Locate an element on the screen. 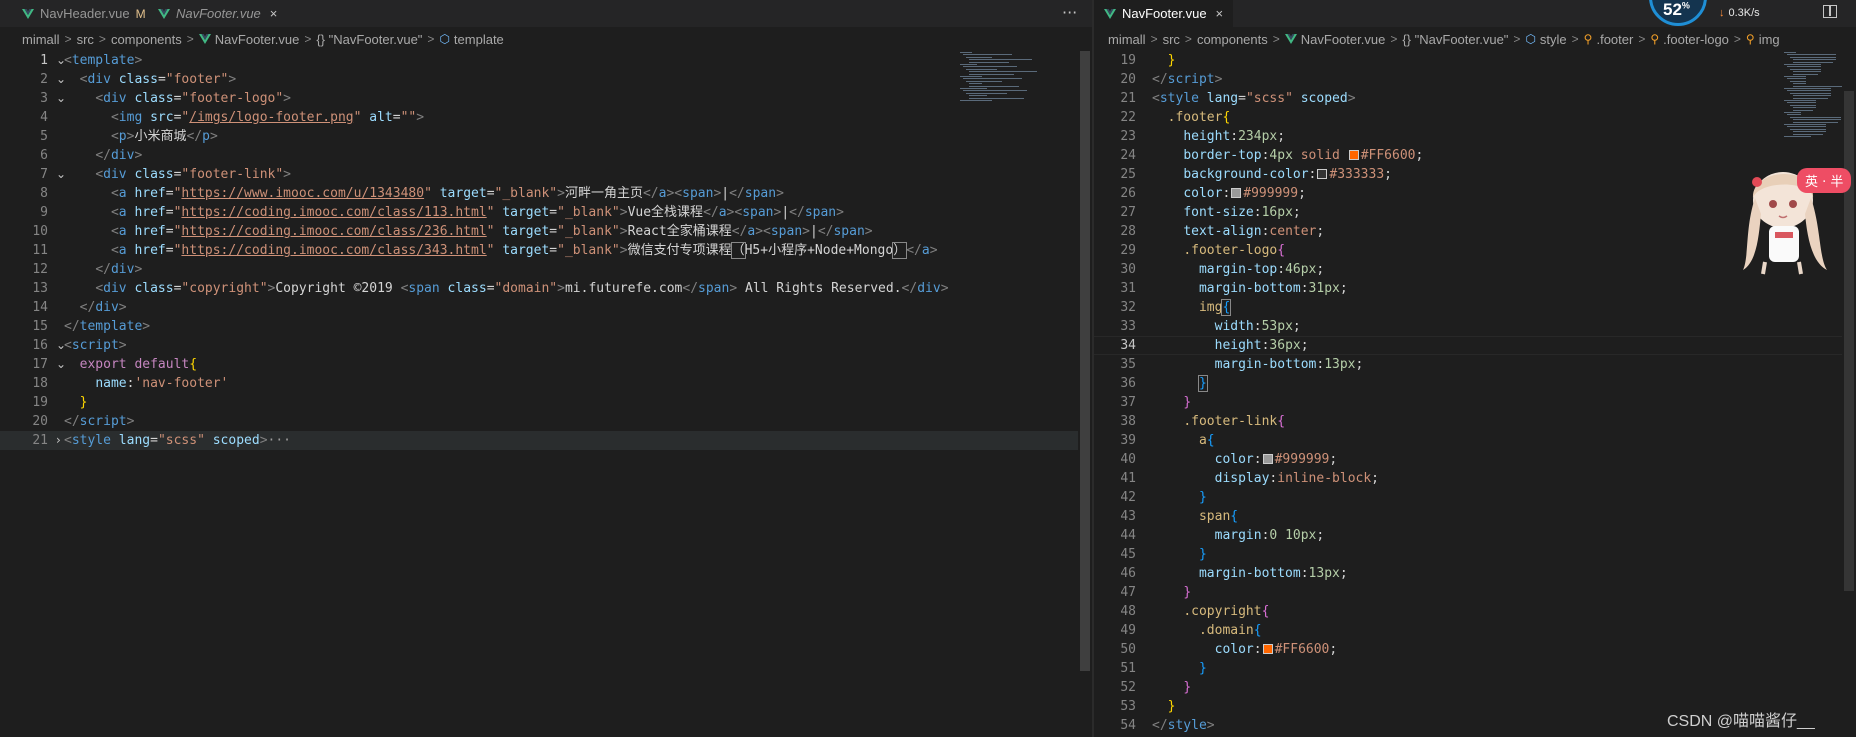  breadcrumb-label: style is located at coordinates (1553, 39).